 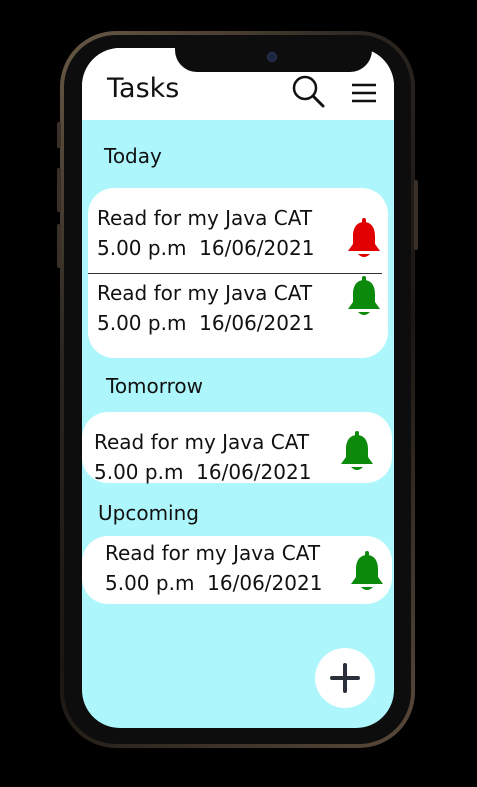 I want to click on menu-icon, so click(x=364, y=93).